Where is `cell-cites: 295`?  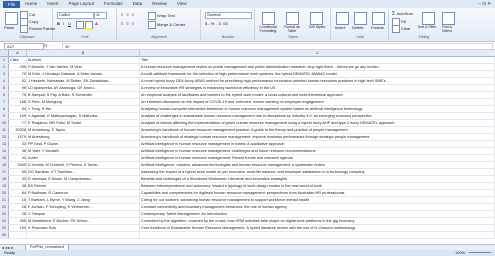
cell-cites: 295 is located at coordinates (18, 67).